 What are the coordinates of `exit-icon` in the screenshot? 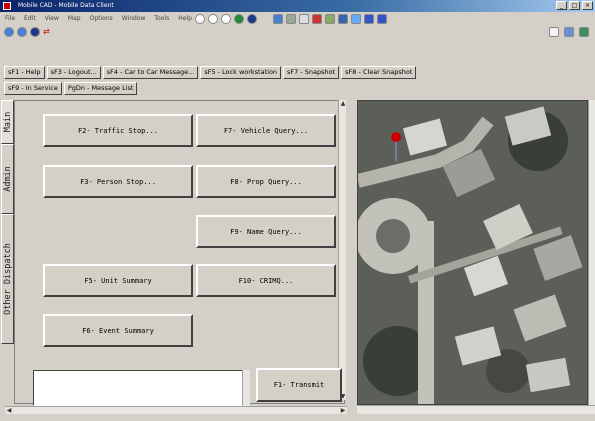 It's located at (584, 32).